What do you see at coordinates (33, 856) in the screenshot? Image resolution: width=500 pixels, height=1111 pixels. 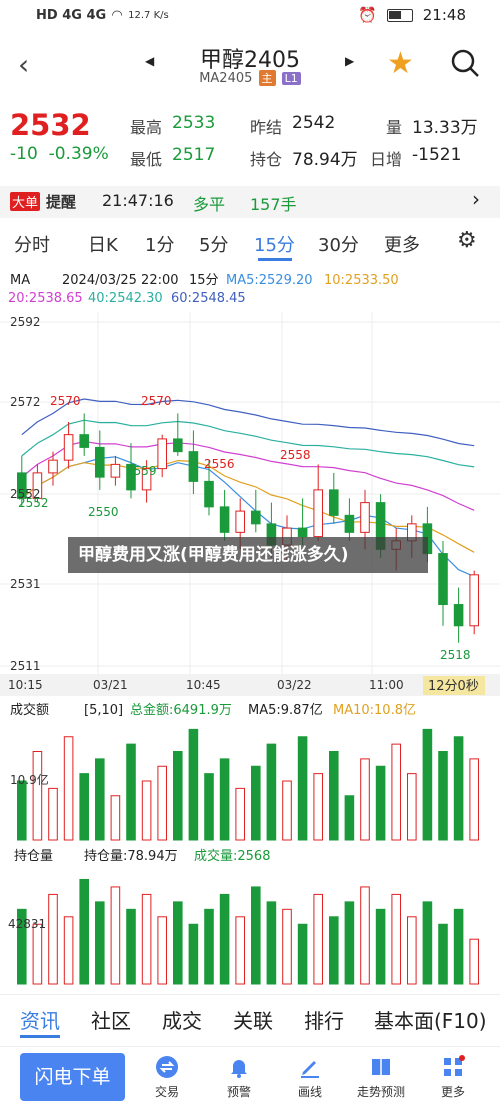 I see `oi-indicator-selector: 持仓量` at bounding box center [33, 856].